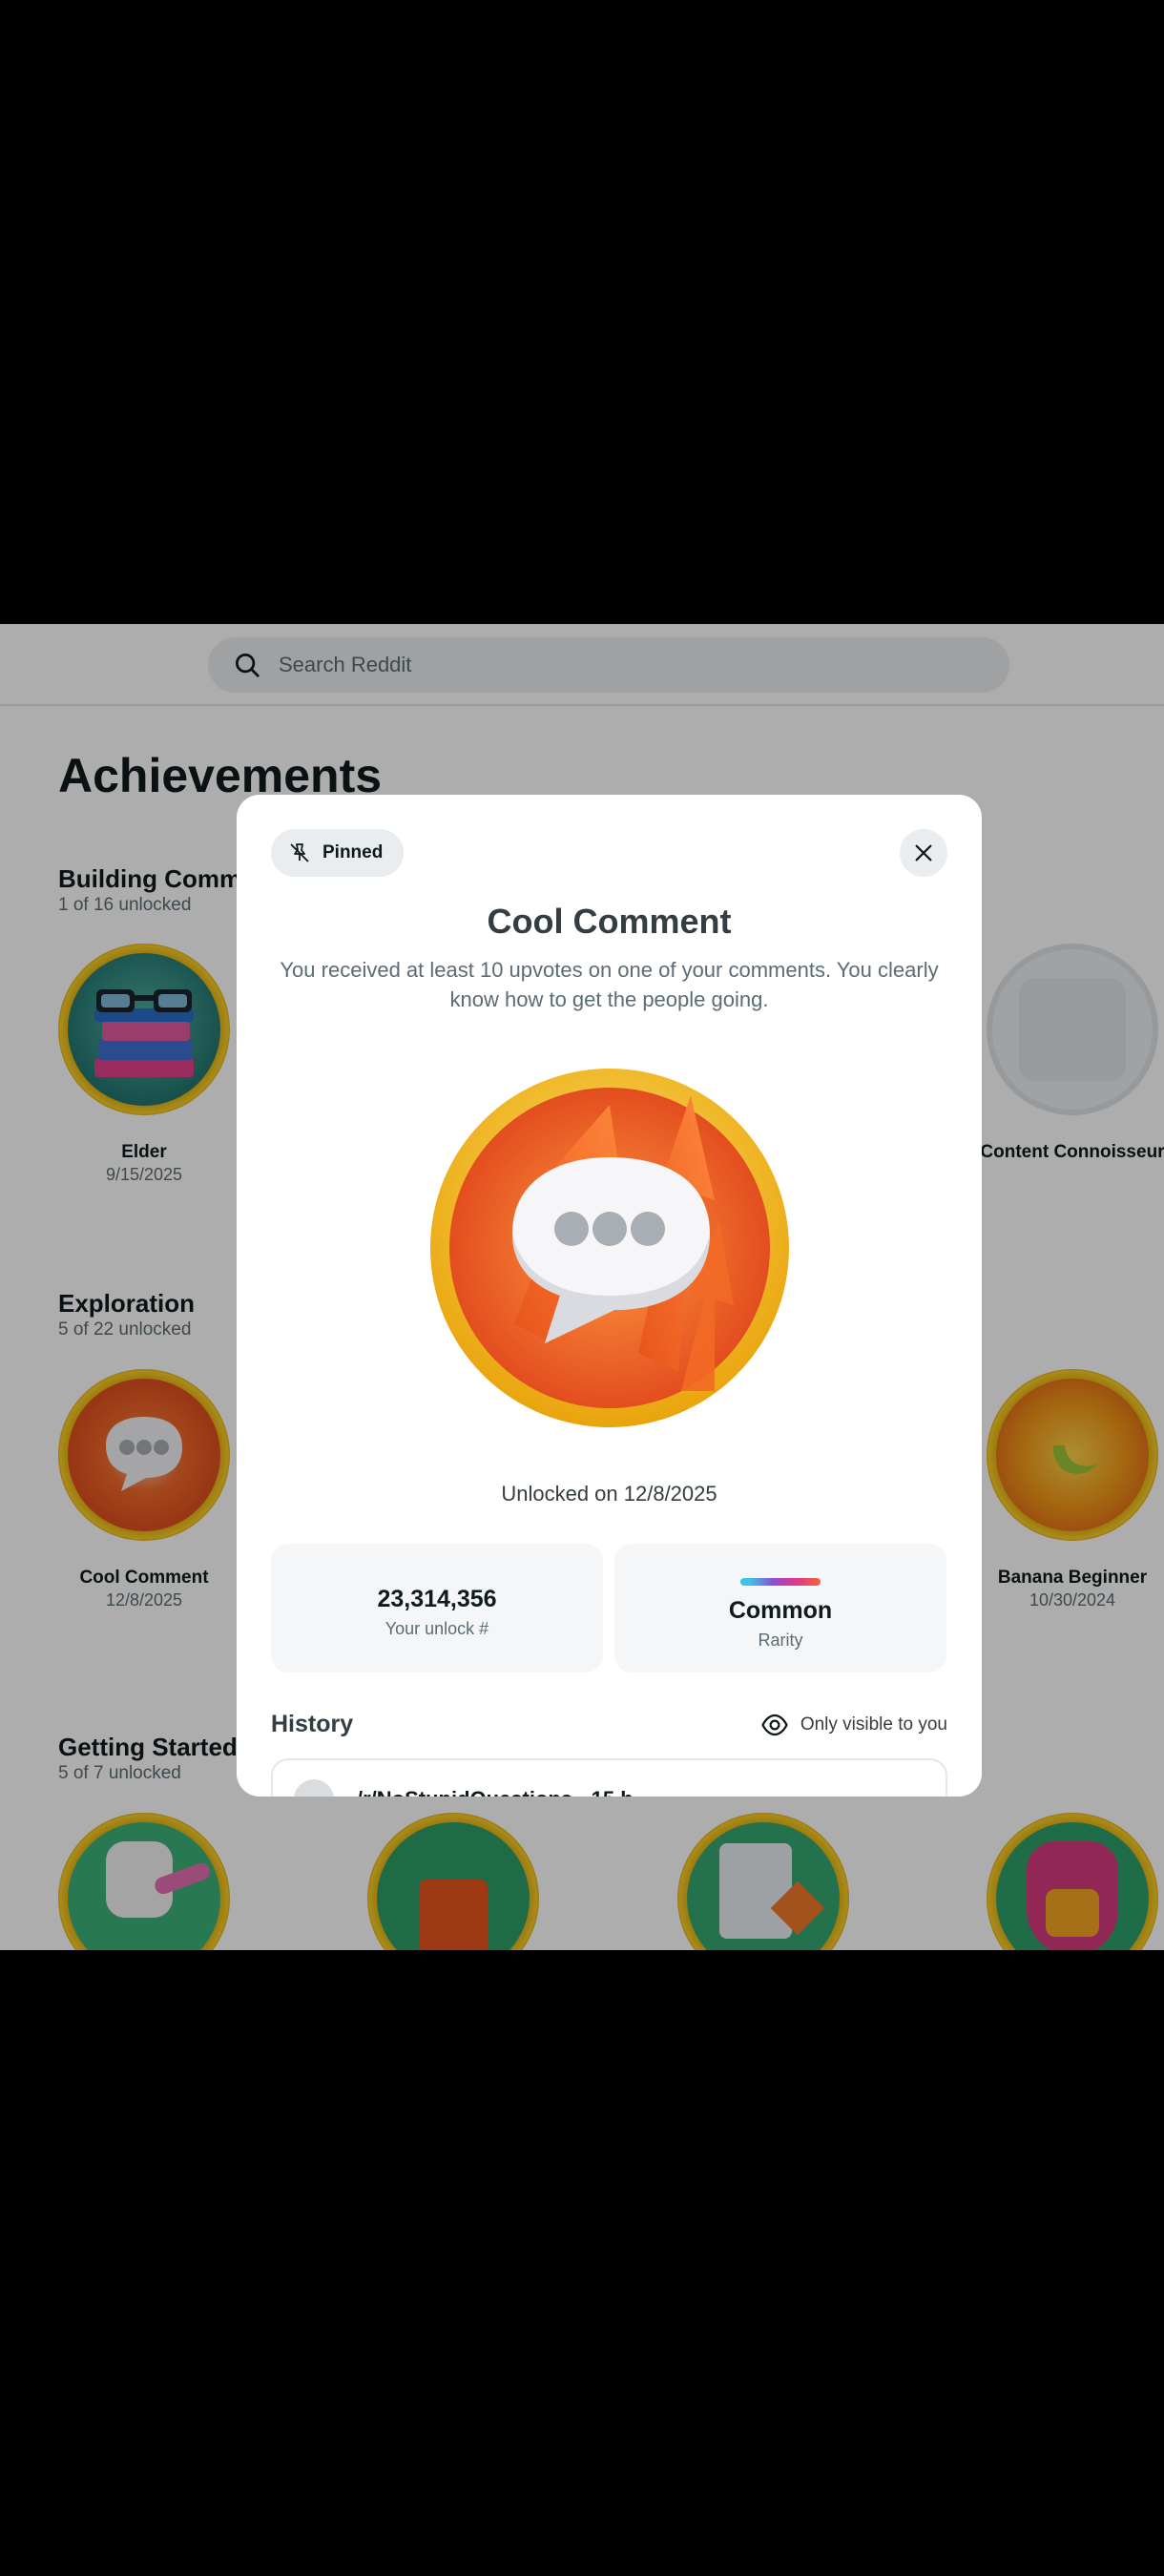 This screenshot has height=2576, width=1164. I want to click on unlocked-date: Unlocked on 12/8/2025, so click(609, 1494).